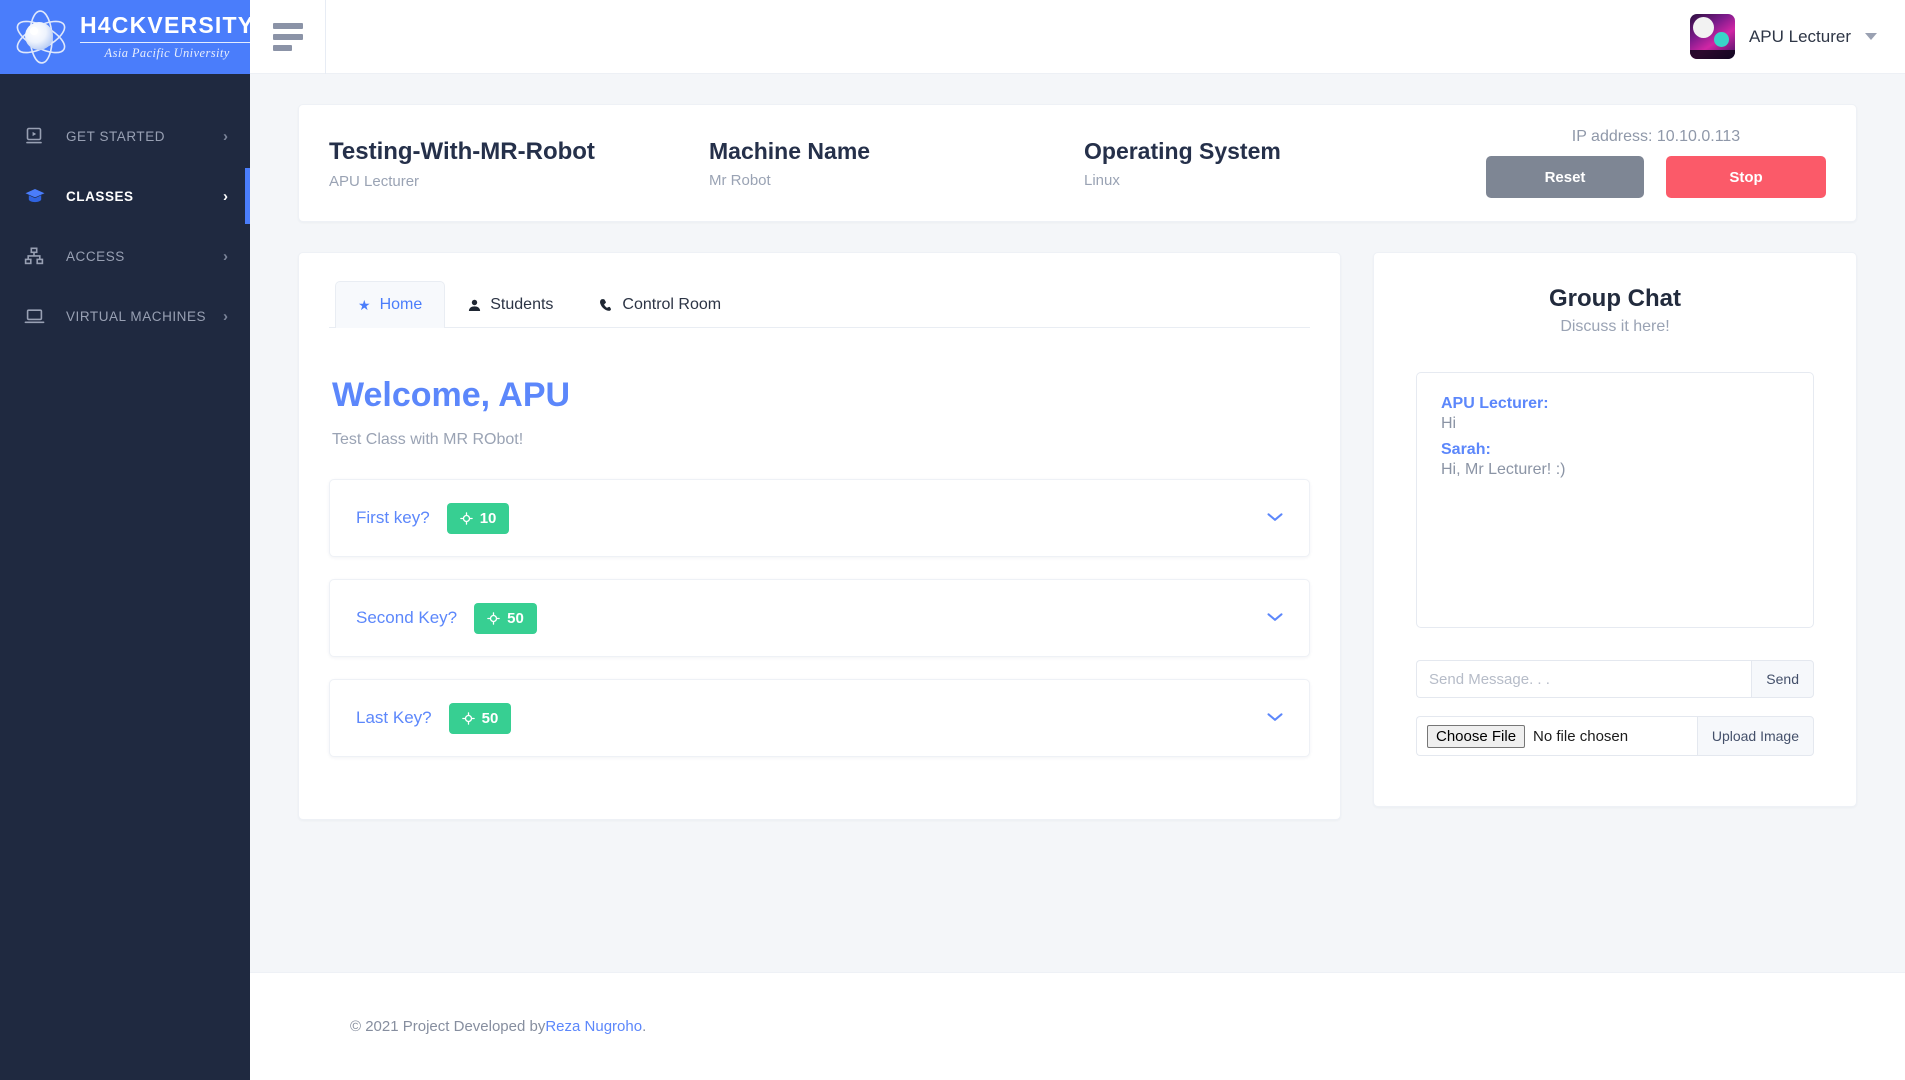 This screenshot has width=1905, height=1080. I want to click on page-subtitle: Test Class with MR RObot!, so click(428, 439).